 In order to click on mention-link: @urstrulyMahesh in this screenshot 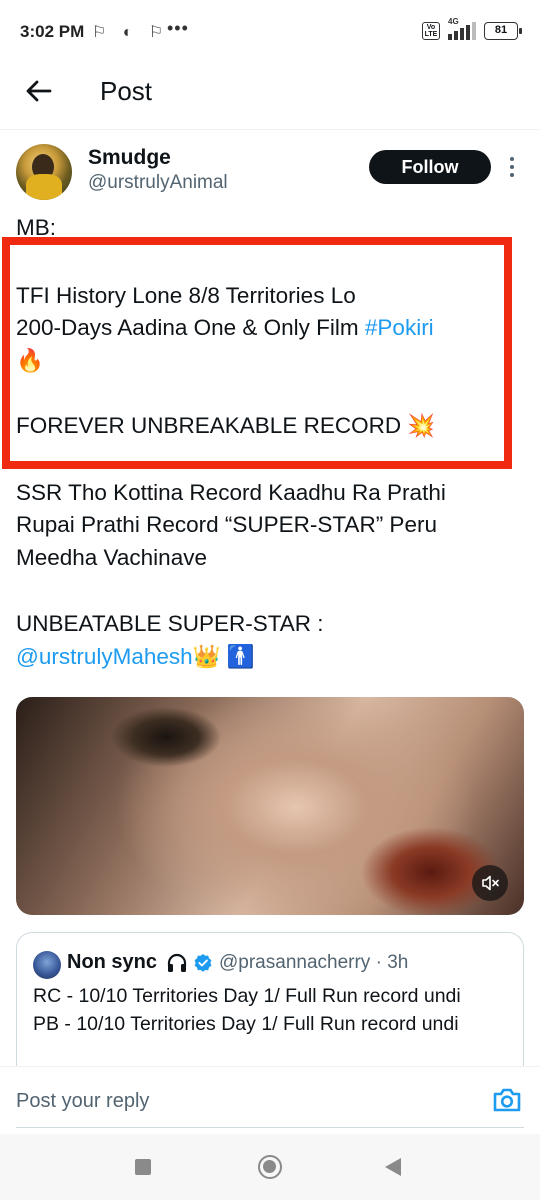, I will do `click(104, 656)`.